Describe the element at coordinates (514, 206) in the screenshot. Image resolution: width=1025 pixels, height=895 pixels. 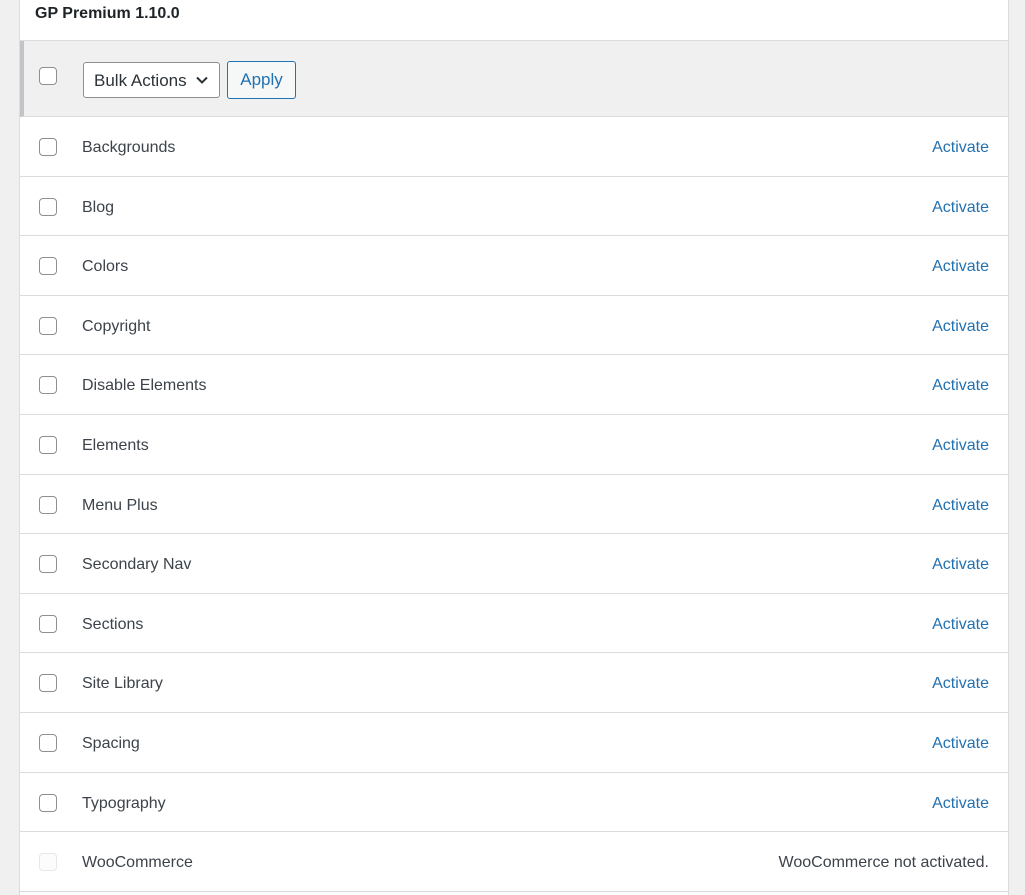
I see `module-row-blog: Blog Activate` at that location.